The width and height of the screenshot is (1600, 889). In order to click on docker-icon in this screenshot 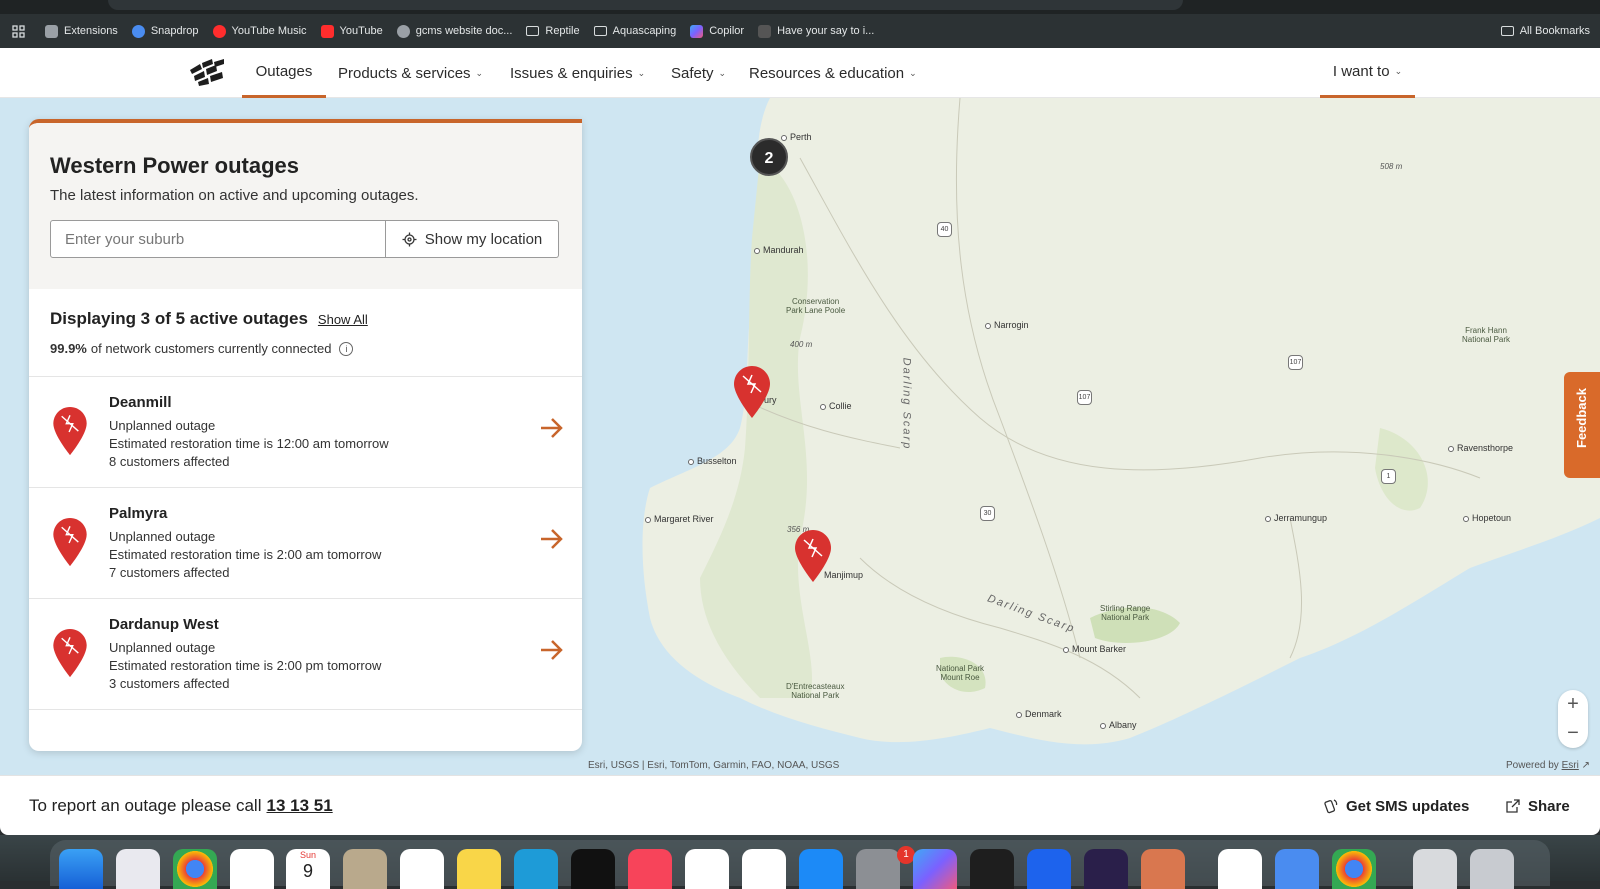, I will do `click(1049, 869)`.